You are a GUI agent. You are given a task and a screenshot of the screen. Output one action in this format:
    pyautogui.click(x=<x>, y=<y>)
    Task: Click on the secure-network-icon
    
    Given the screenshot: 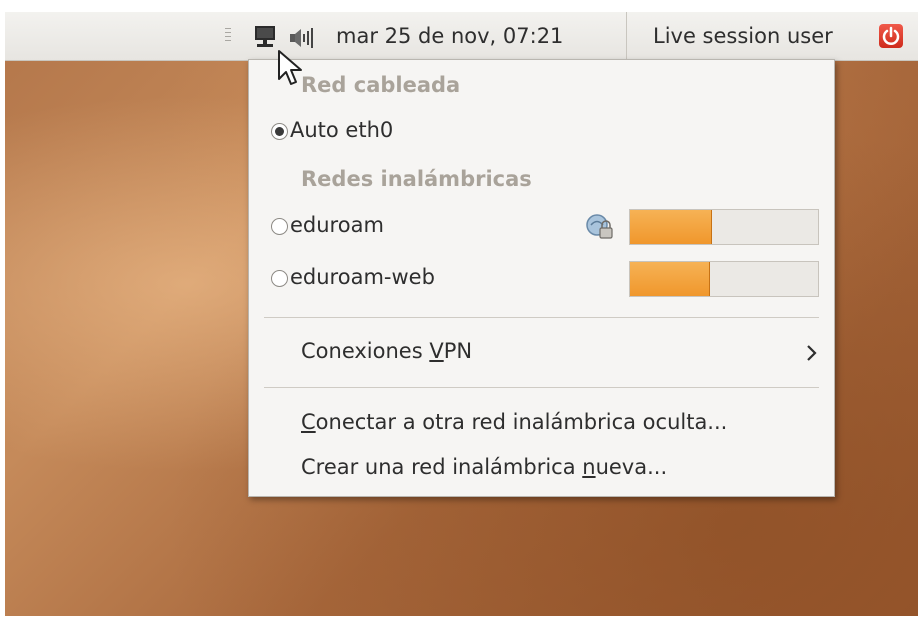 What is the action you would take?
    pyautogui.click(x=599, y=226)
    